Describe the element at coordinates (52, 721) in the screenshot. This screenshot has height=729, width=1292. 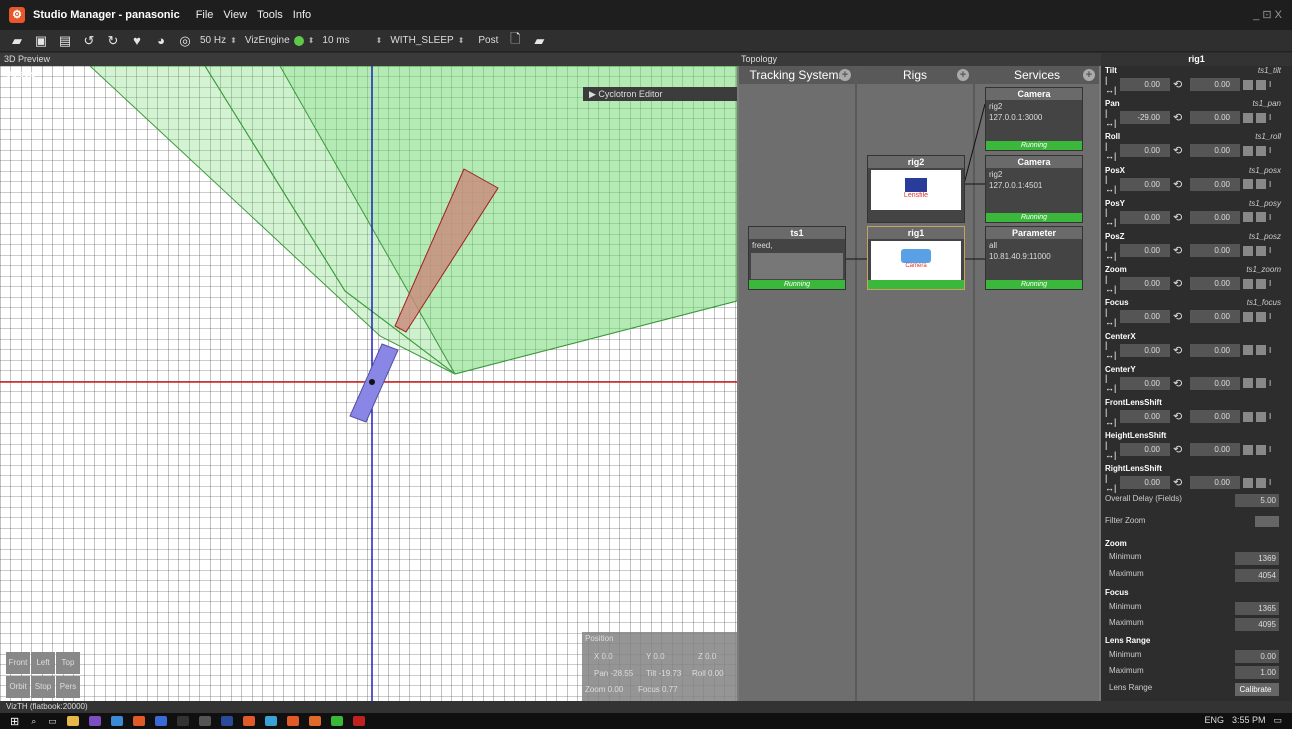
I see `task-view-icon: ▭` at that location.